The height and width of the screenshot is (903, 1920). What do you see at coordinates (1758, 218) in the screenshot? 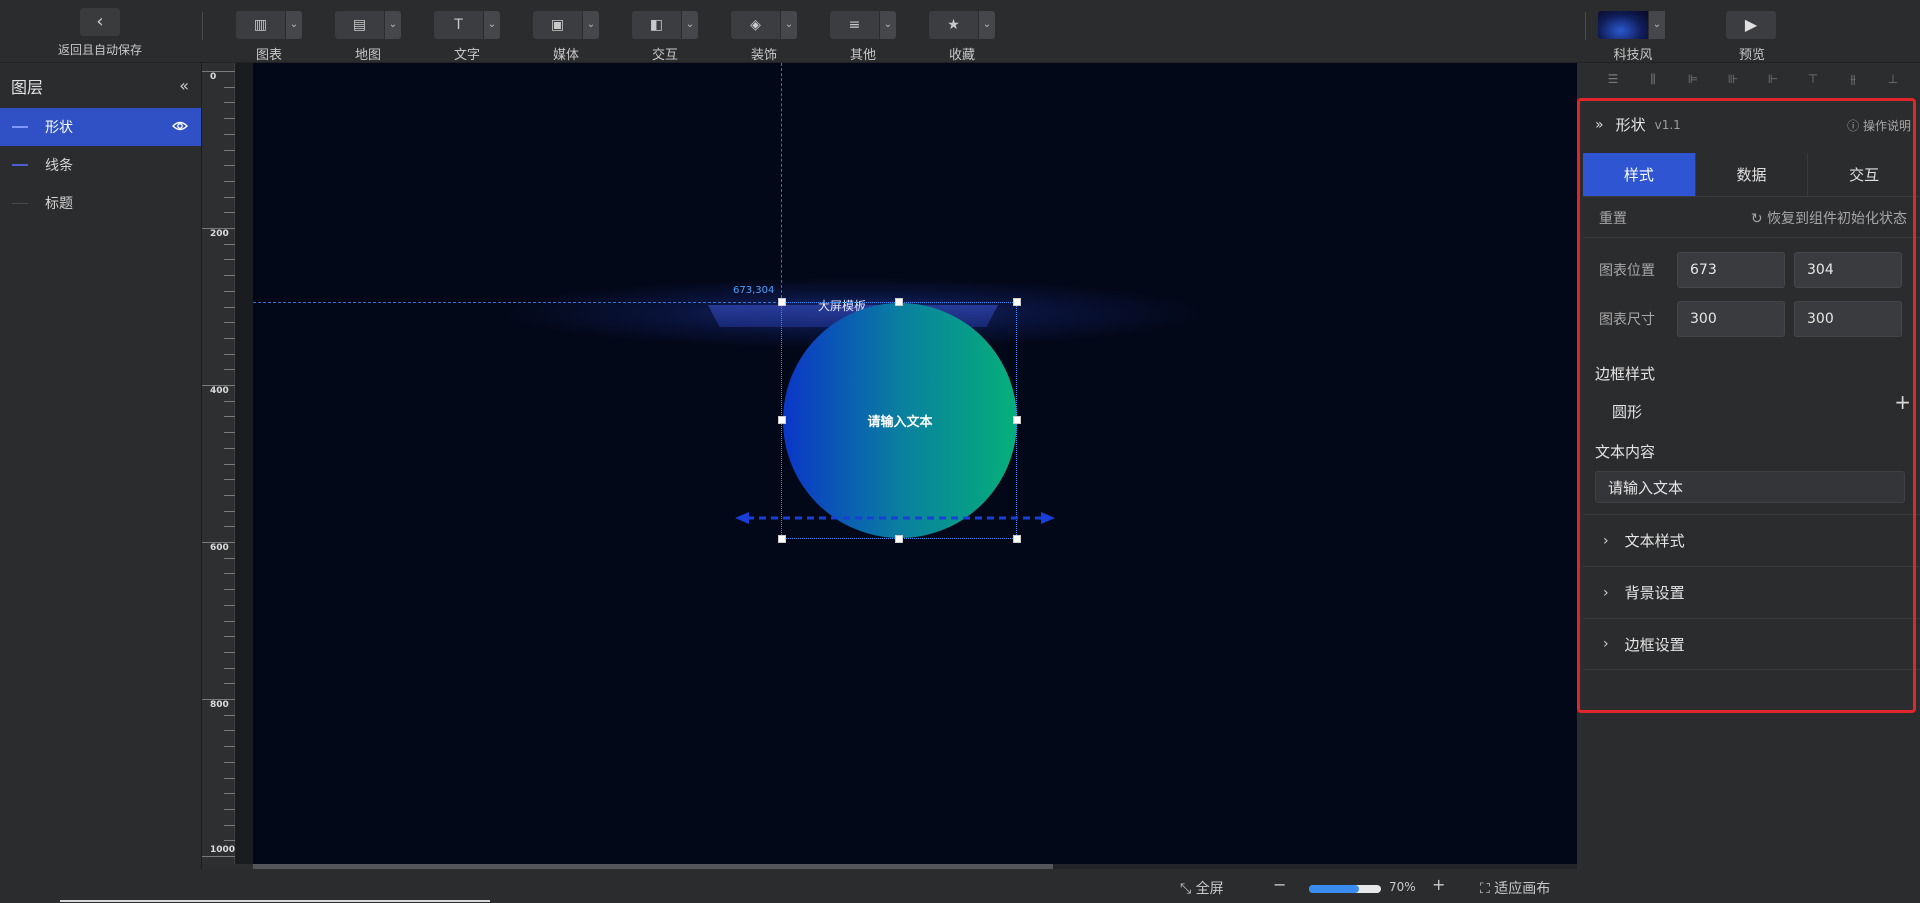
I see `refresh-icon: ↻` at bounding box center [1758, 218].